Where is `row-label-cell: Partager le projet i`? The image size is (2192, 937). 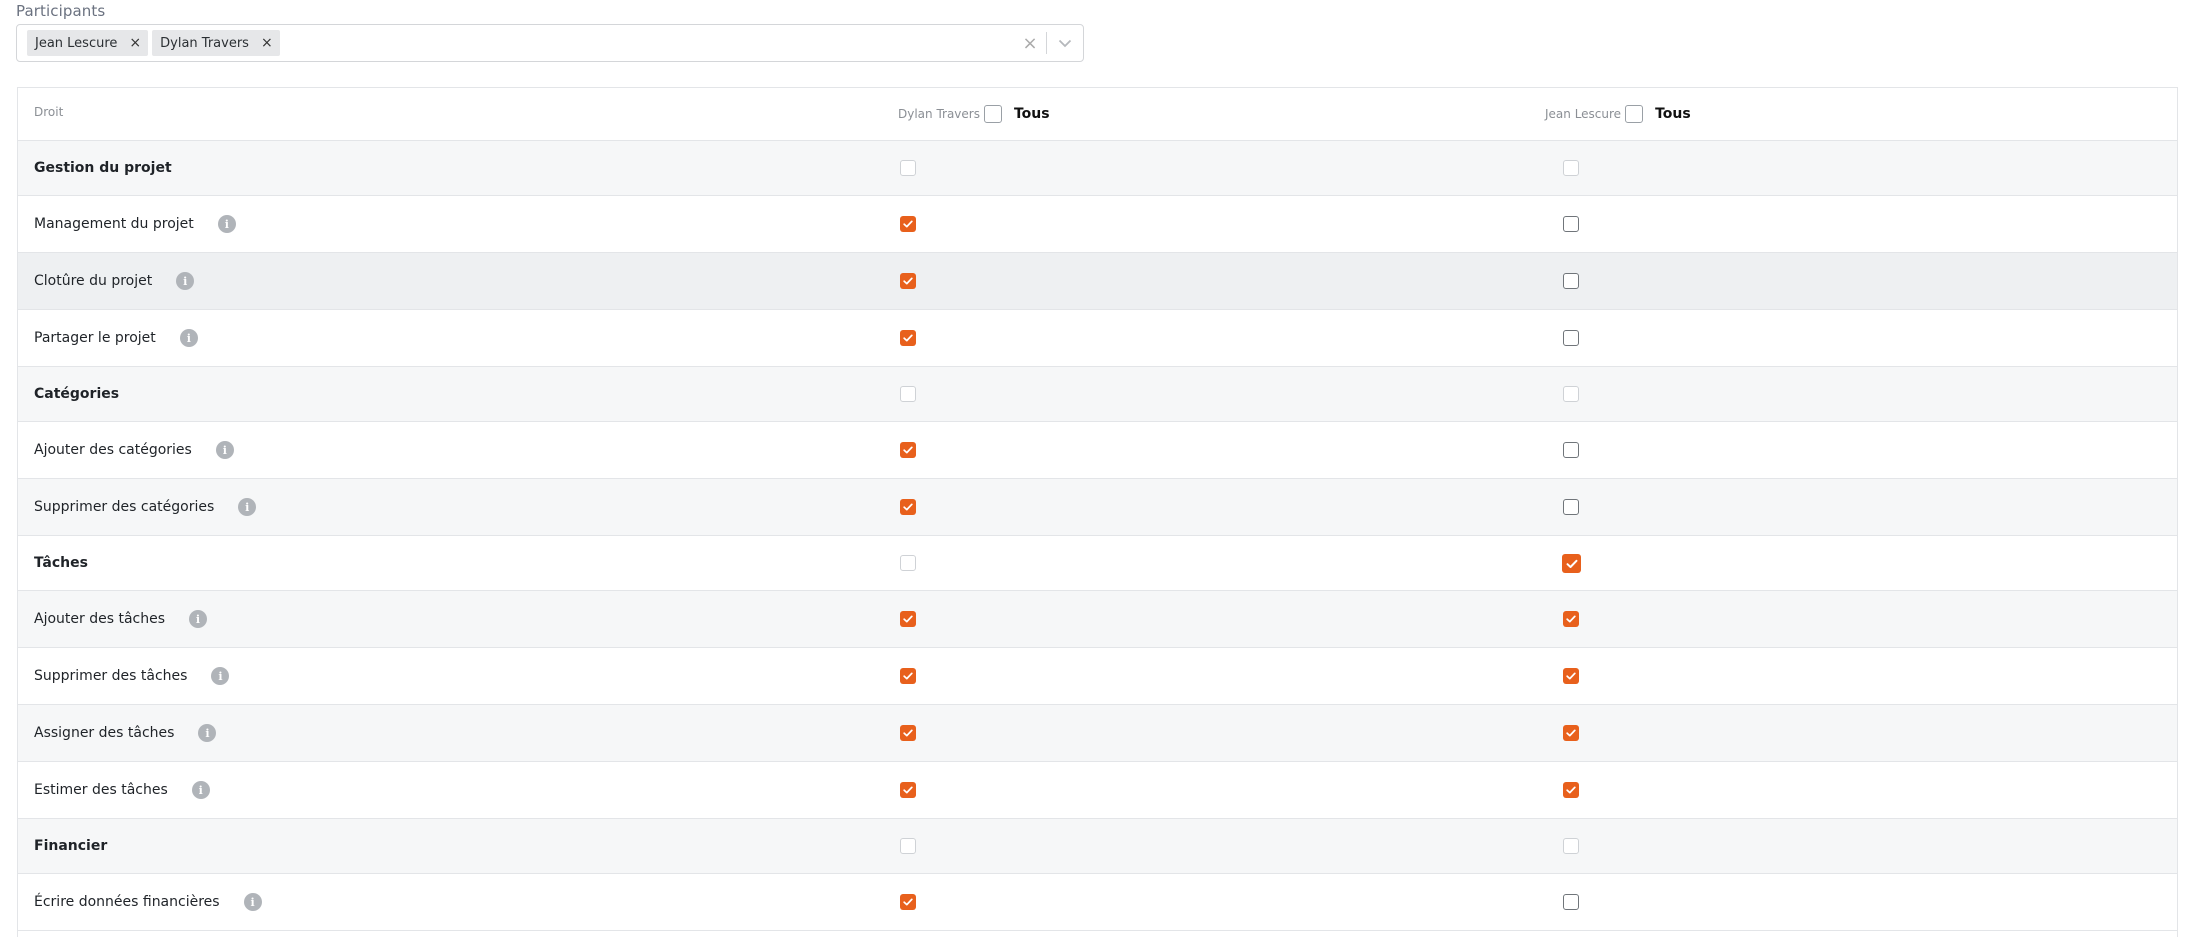 row-label-cell: Partager le projet i is located at coordinates (116, 338).